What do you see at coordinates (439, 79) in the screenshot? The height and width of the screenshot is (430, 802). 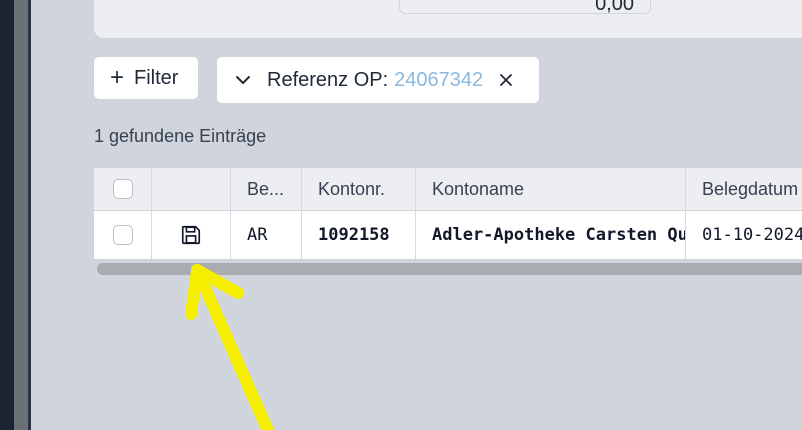 I see `filter-chip-value: 24067342` at bounding box center [439, 79].